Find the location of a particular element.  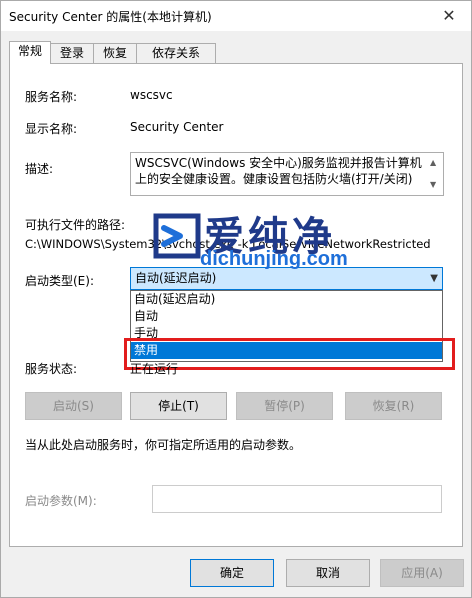

startup-option-delayed: 自动(延迟启动) is located at coordinates (286, 299).